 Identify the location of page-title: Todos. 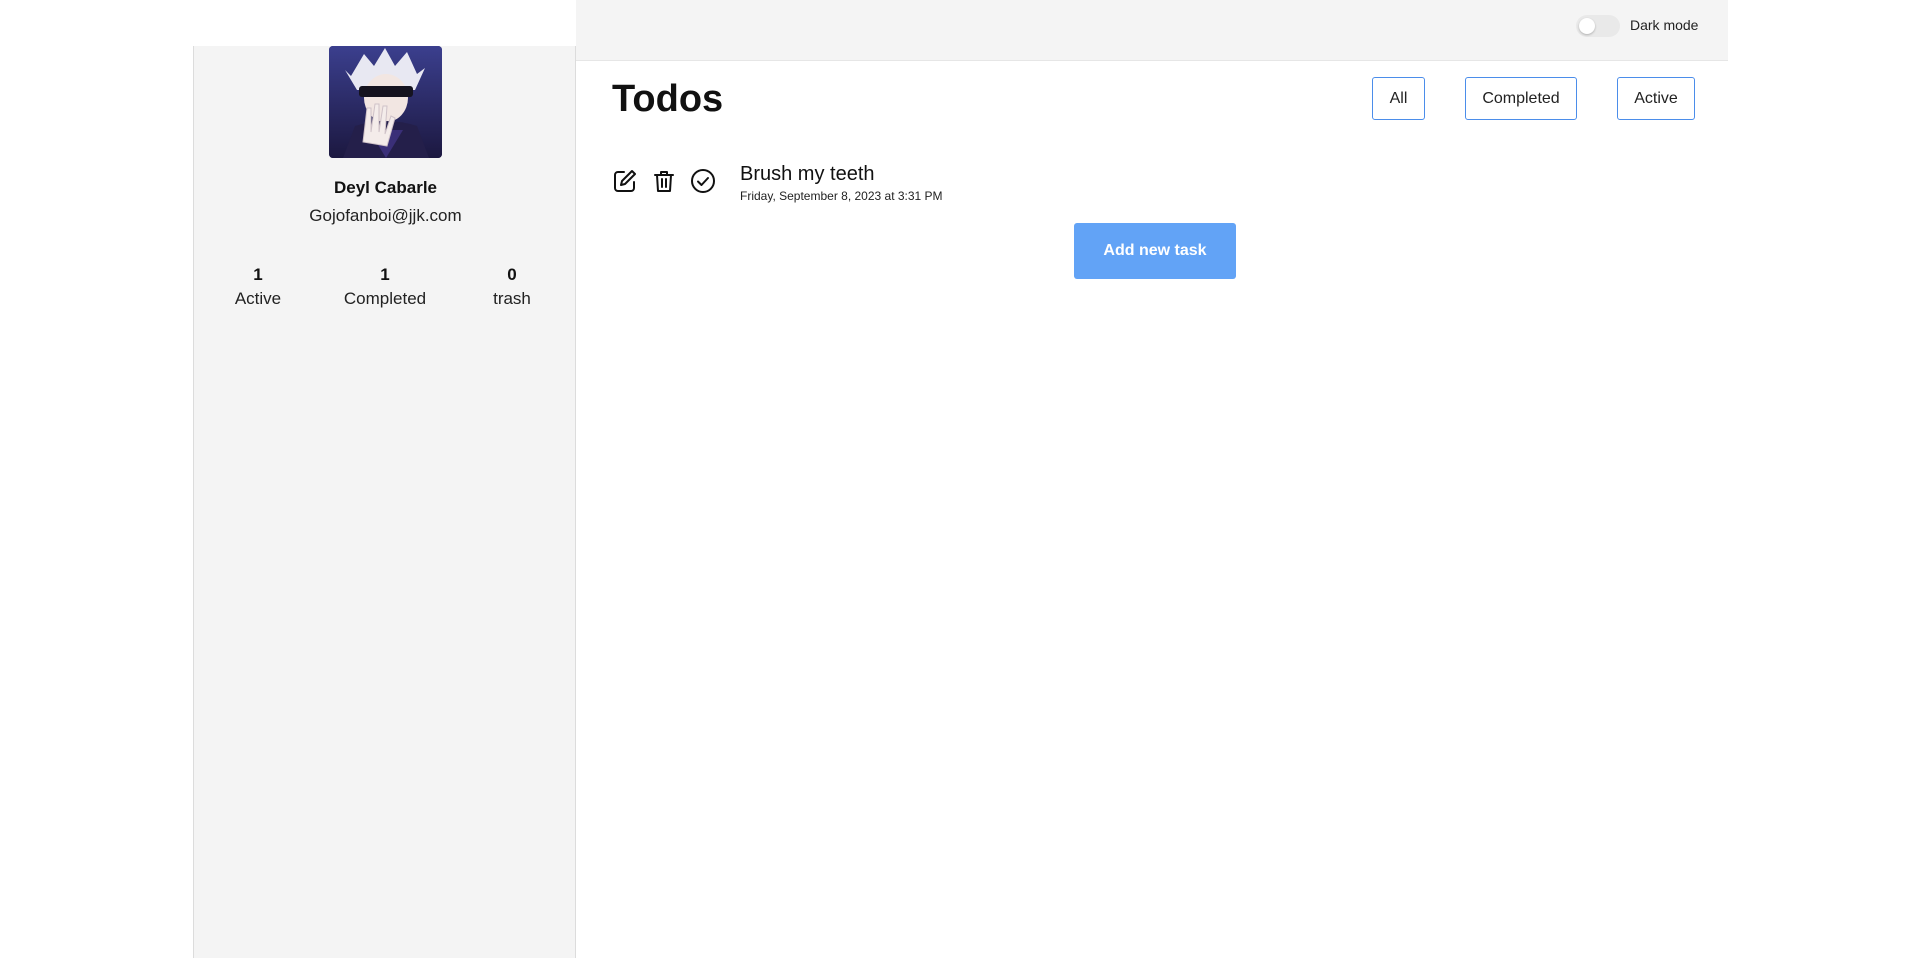
(668, 99).